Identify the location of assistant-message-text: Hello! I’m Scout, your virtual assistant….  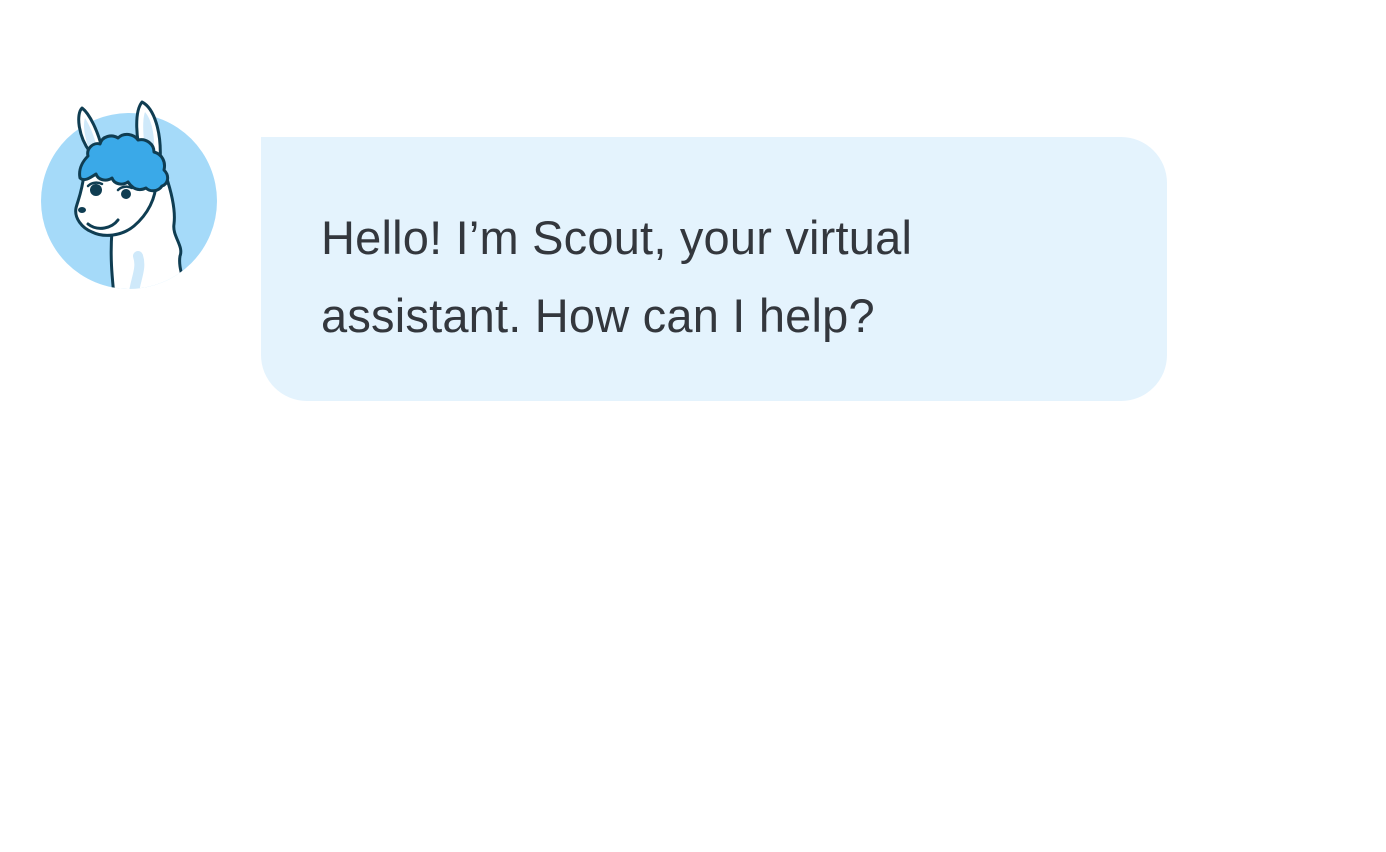
(617, 276).